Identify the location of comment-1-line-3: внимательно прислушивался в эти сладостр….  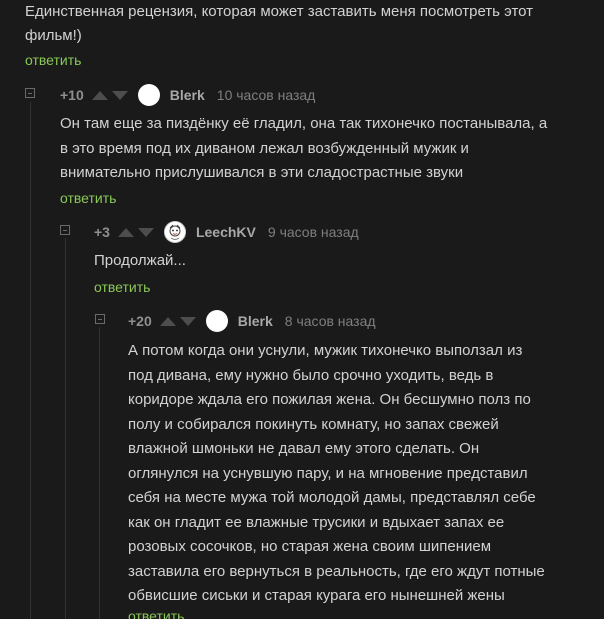
(262, 172).